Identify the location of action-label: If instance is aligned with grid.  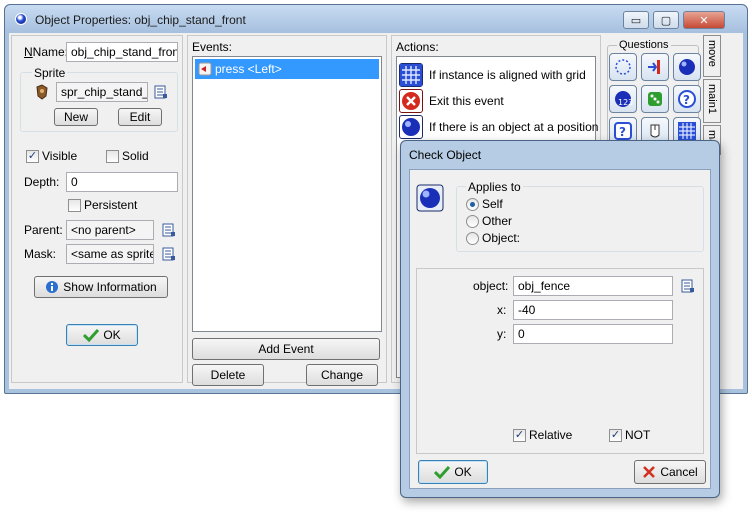
(507, 75).